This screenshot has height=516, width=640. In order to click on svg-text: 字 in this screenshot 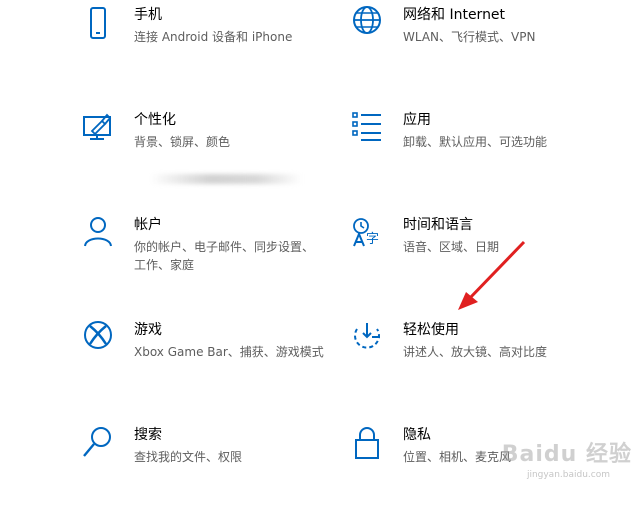, I will do `click(372, 239)`.